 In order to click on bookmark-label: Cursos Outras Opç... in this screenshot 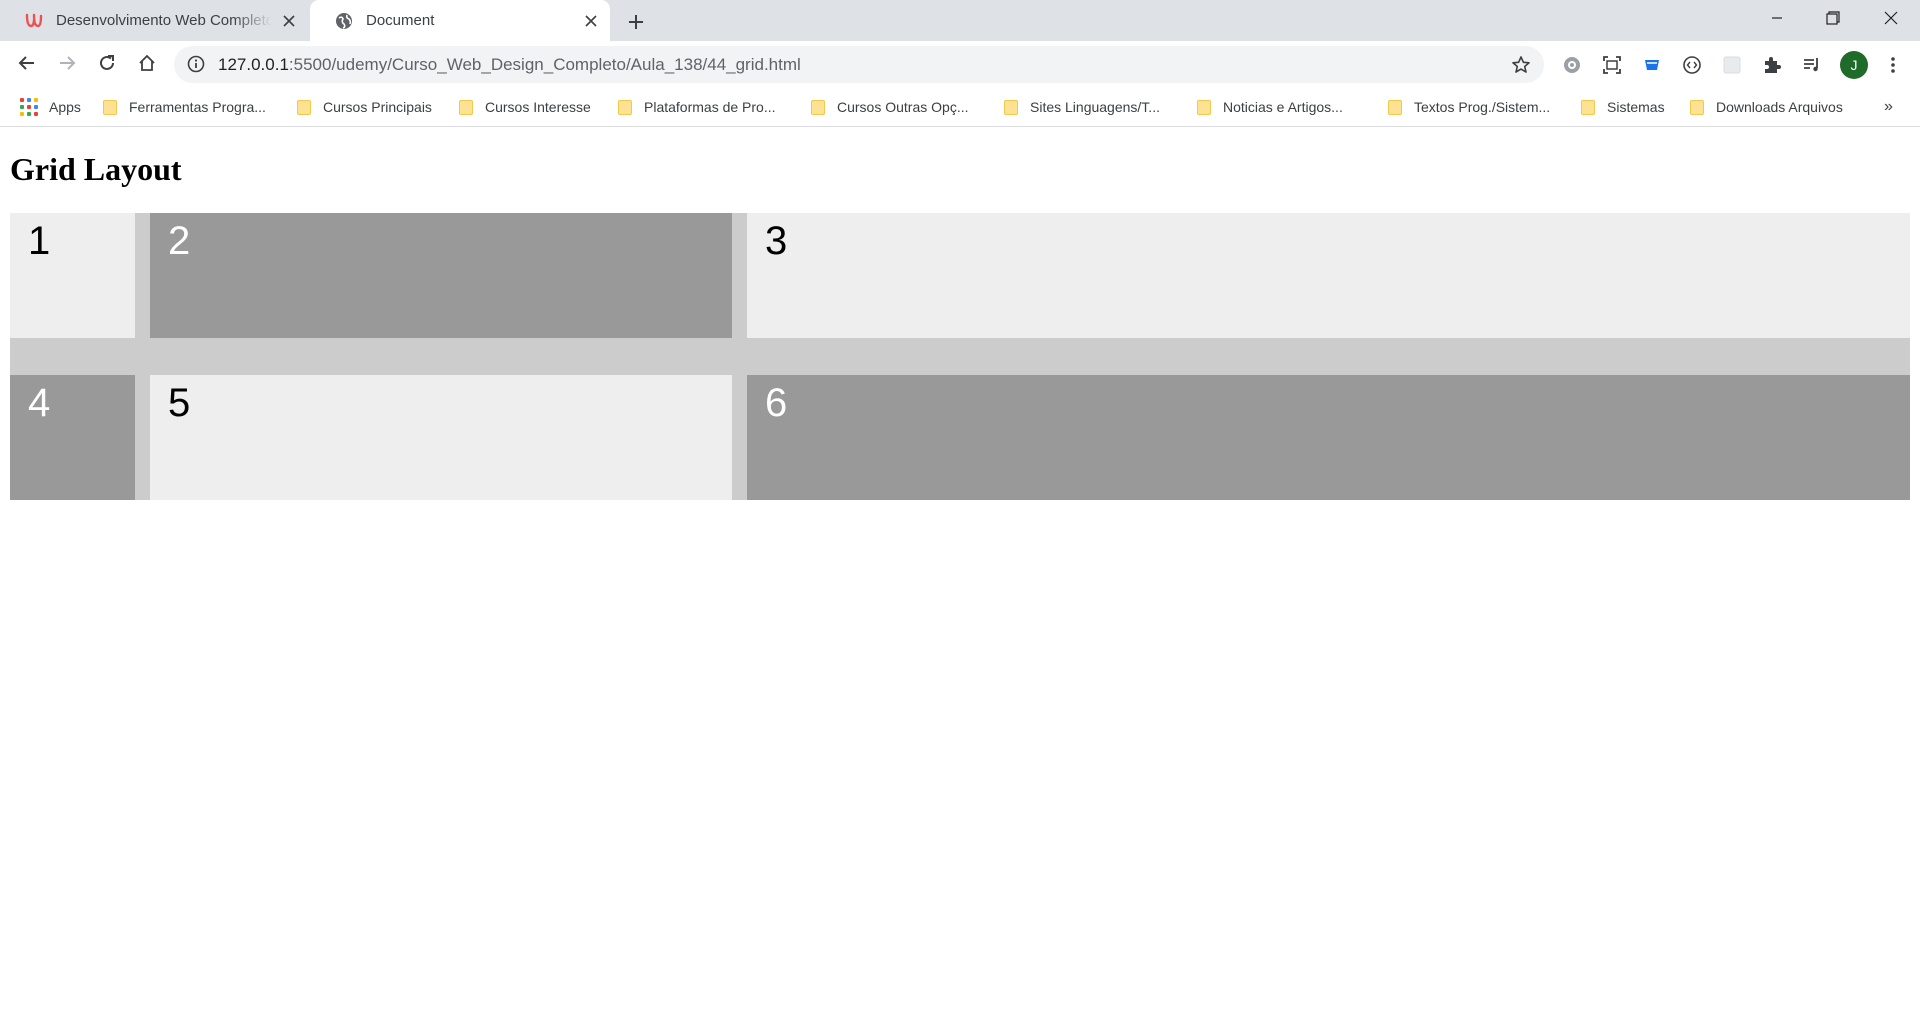, I will do `click(903, 107)`.